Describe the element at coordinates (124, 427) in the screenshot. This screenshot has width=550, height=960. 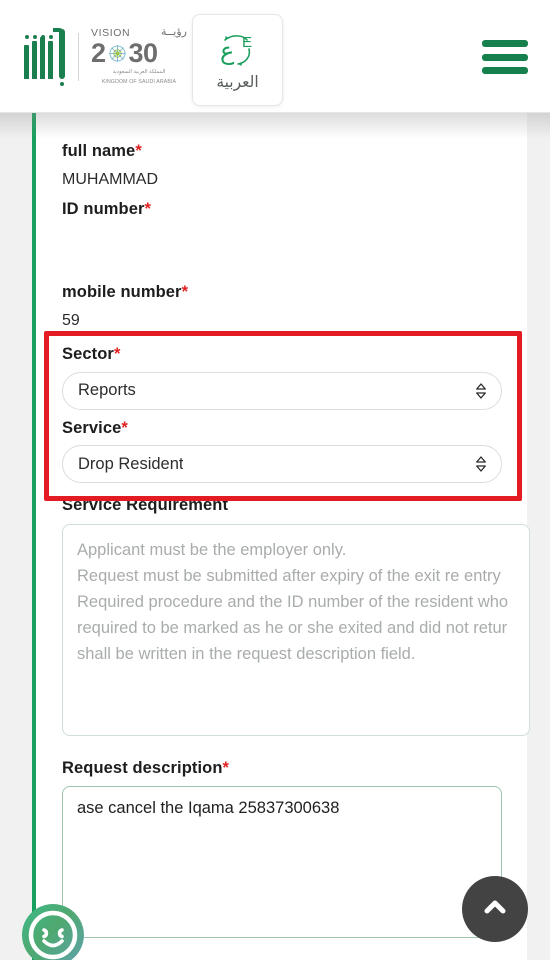
I see `service-required-marker: *` at that location.